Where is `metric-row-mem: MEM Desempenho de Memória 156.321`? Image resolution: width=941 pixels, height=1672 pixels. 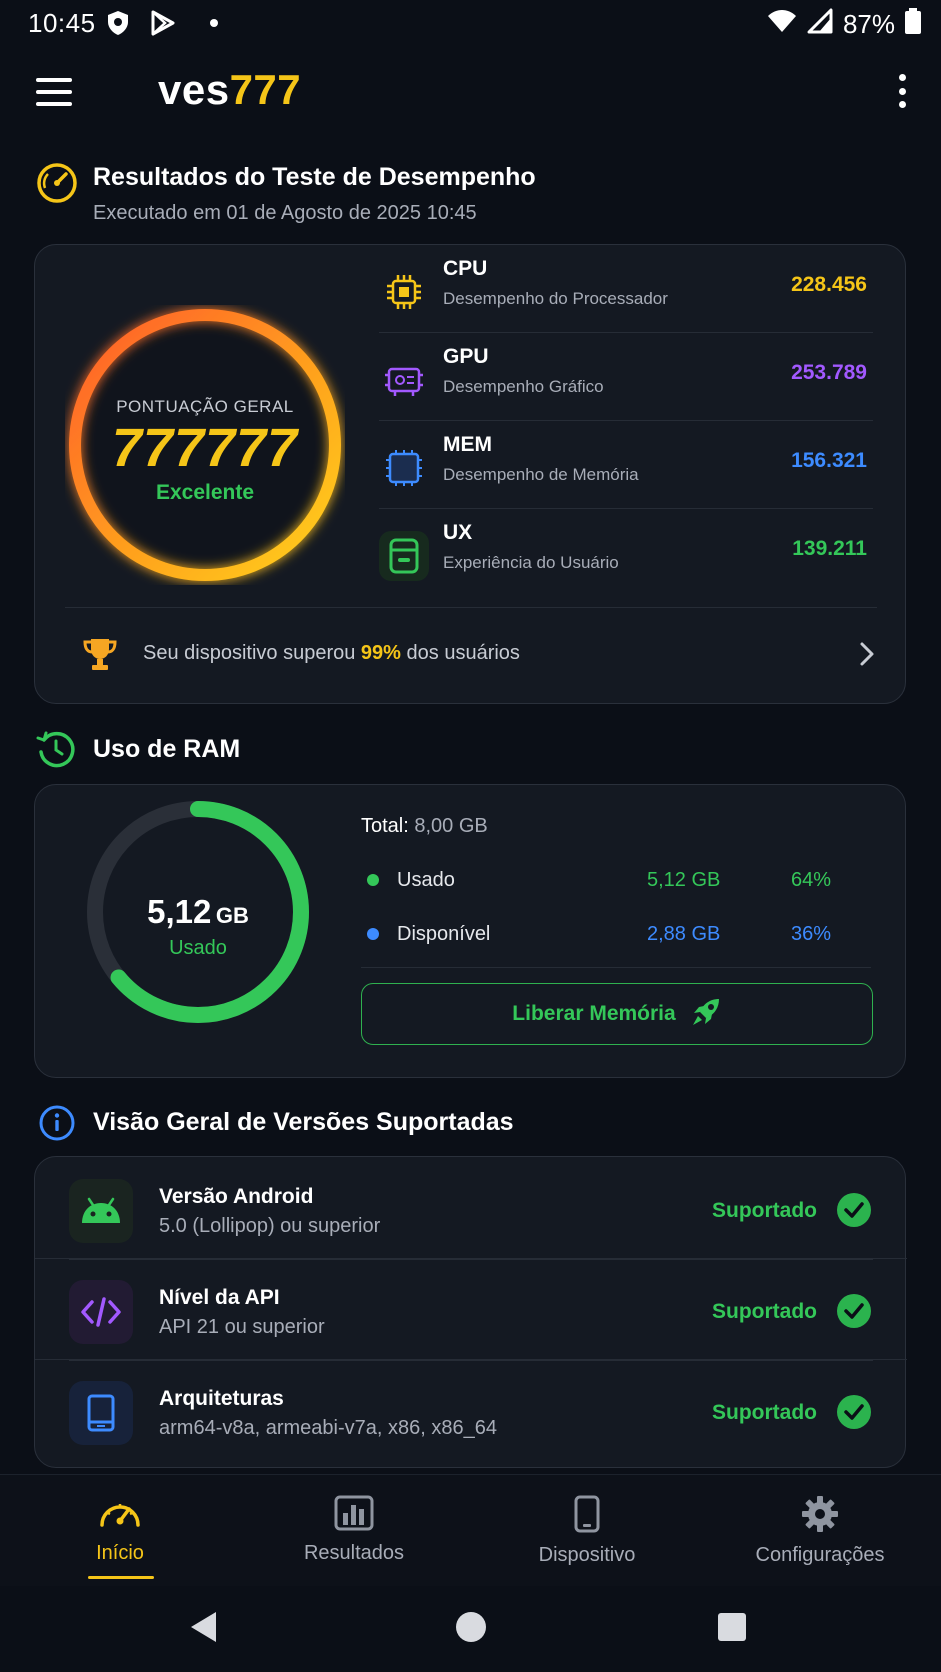 metric-row-mem: MEM Desempenho de Memória 156.321 is located at coordinates (626, 465).